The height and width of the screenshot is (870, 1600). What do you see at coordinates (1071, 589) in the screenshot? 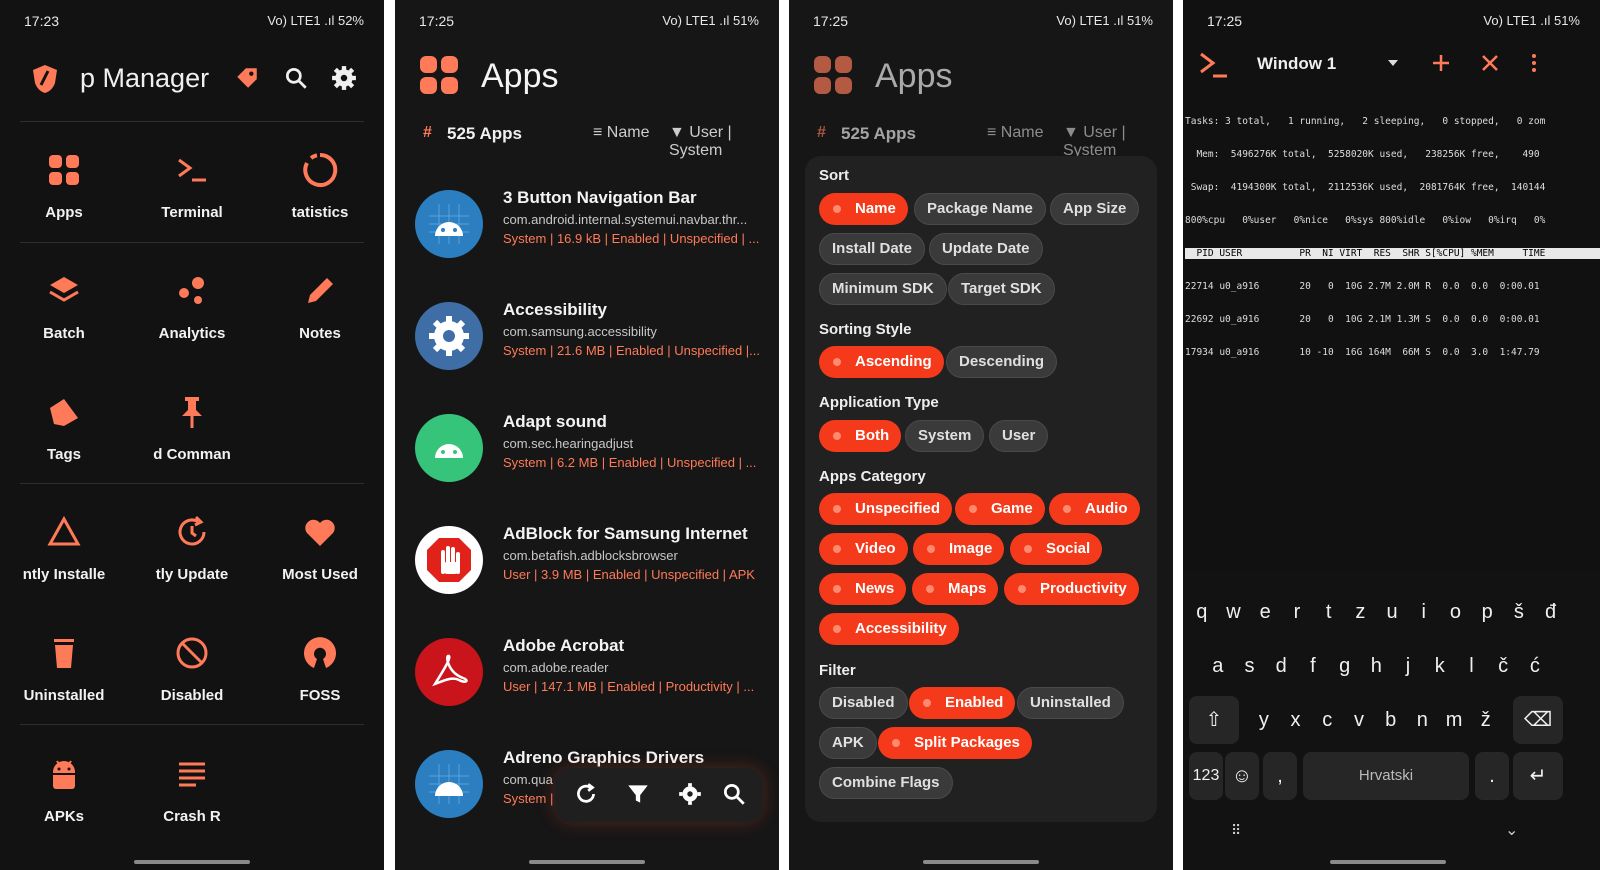
I see `chip-cat-productivity: Productivity` at bounding box center [1071, 589].